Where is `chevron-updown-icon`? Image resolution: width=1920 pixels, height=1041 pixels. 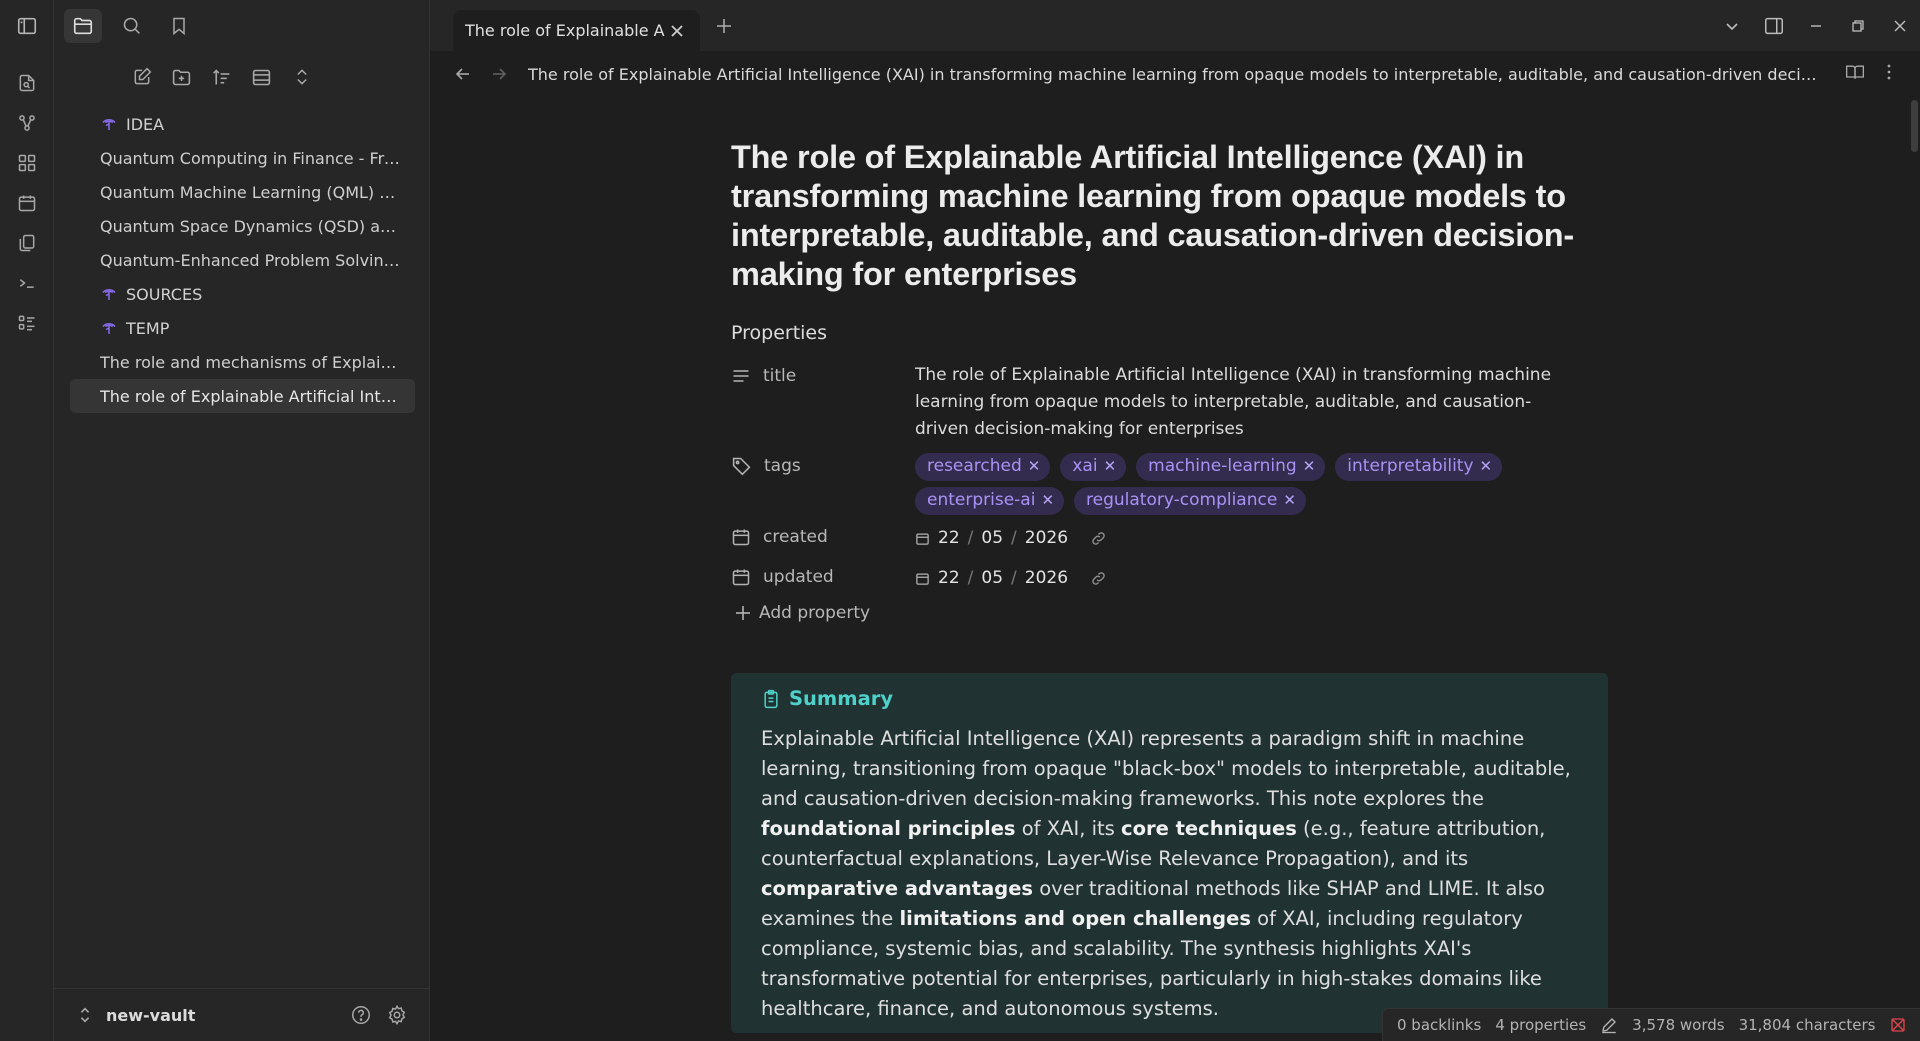 chevron-updown-icon is located at coordinates (85, 1015).